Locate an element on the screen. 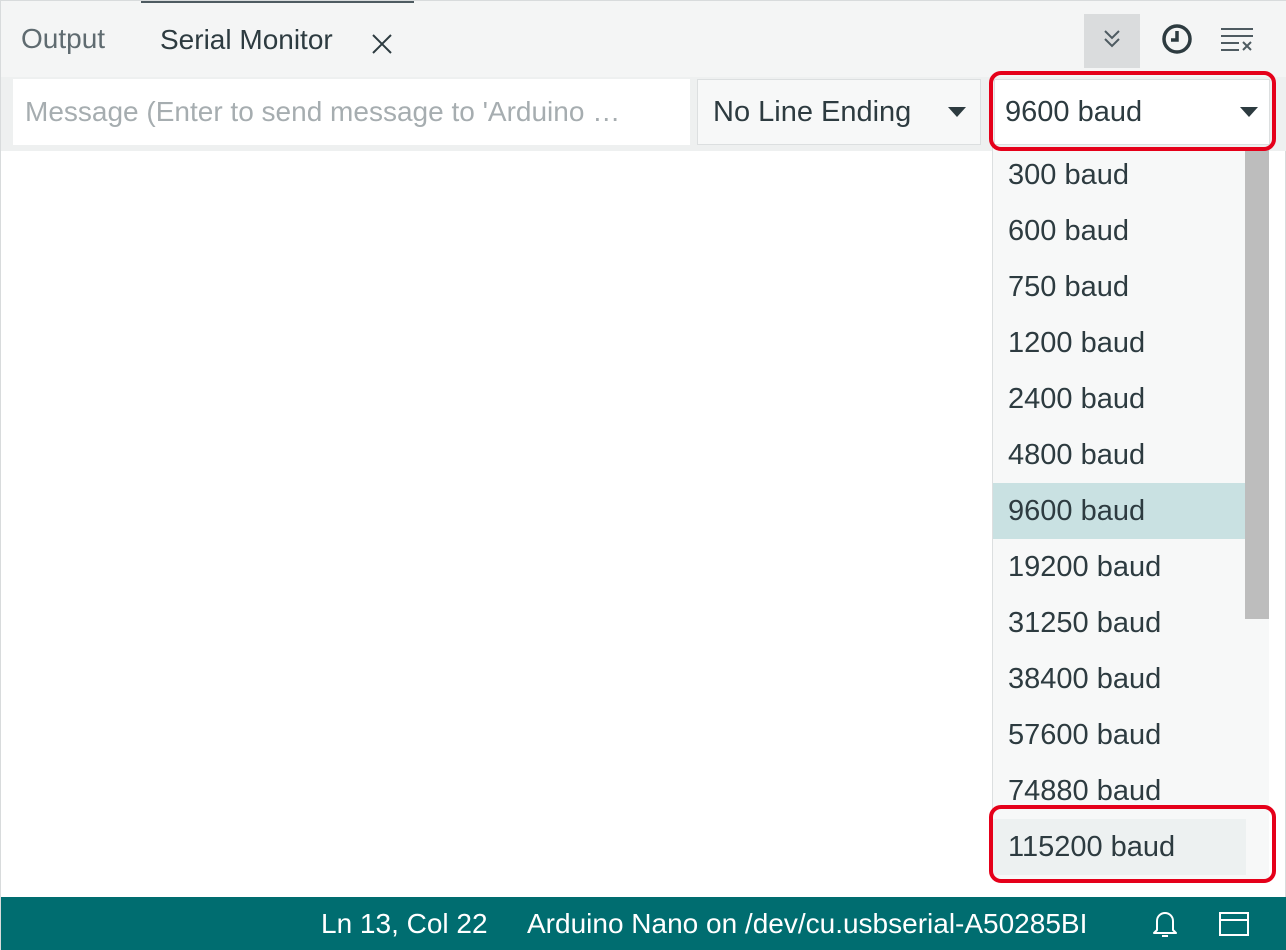 Image resolution: width=1286 pixels, height=950 pixels. tab-output-label: Output is located at coordinates (63, 38).